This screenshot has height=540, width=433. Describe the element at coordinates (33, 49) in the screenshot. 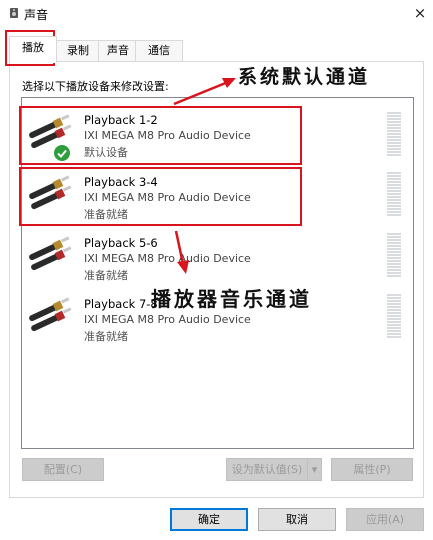

I see `tab-playback: 播放` at that location.